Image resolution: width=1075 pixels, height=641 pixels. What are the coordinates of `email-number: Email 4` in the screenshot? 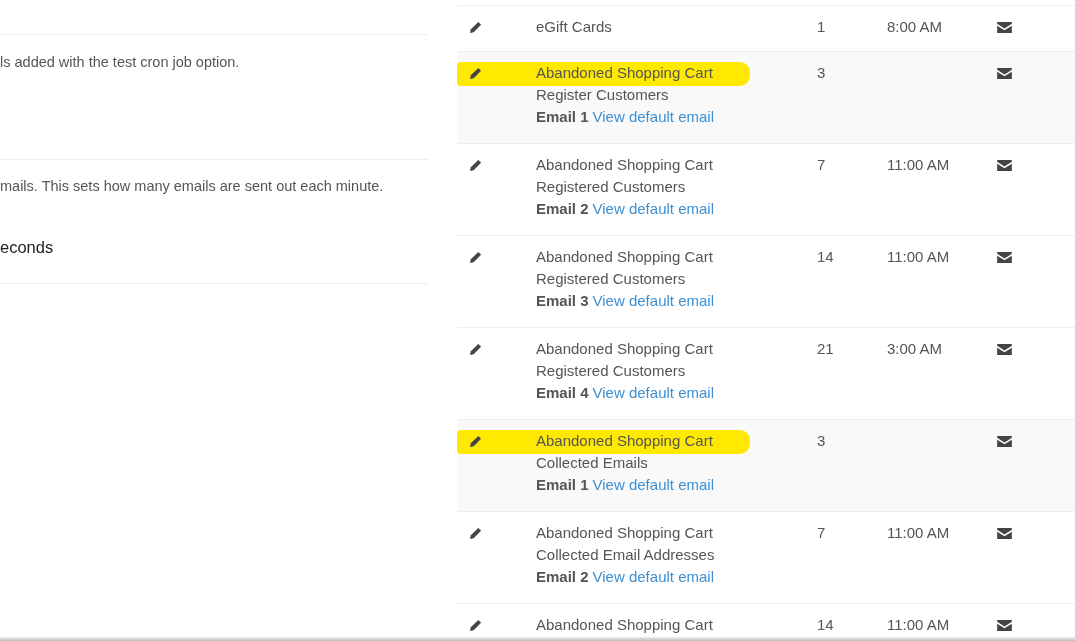 It's located at (562, 392).